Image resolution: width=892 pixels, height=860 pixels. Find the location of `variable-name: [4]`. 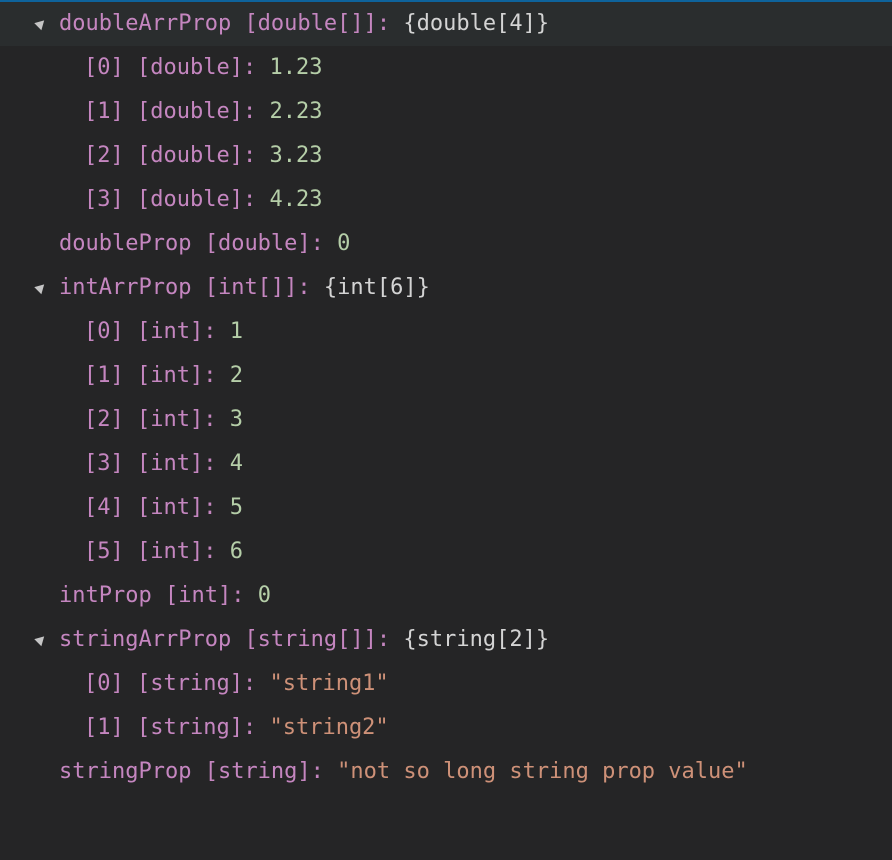

variable-name: [4] is located at coordinates (104, 507).